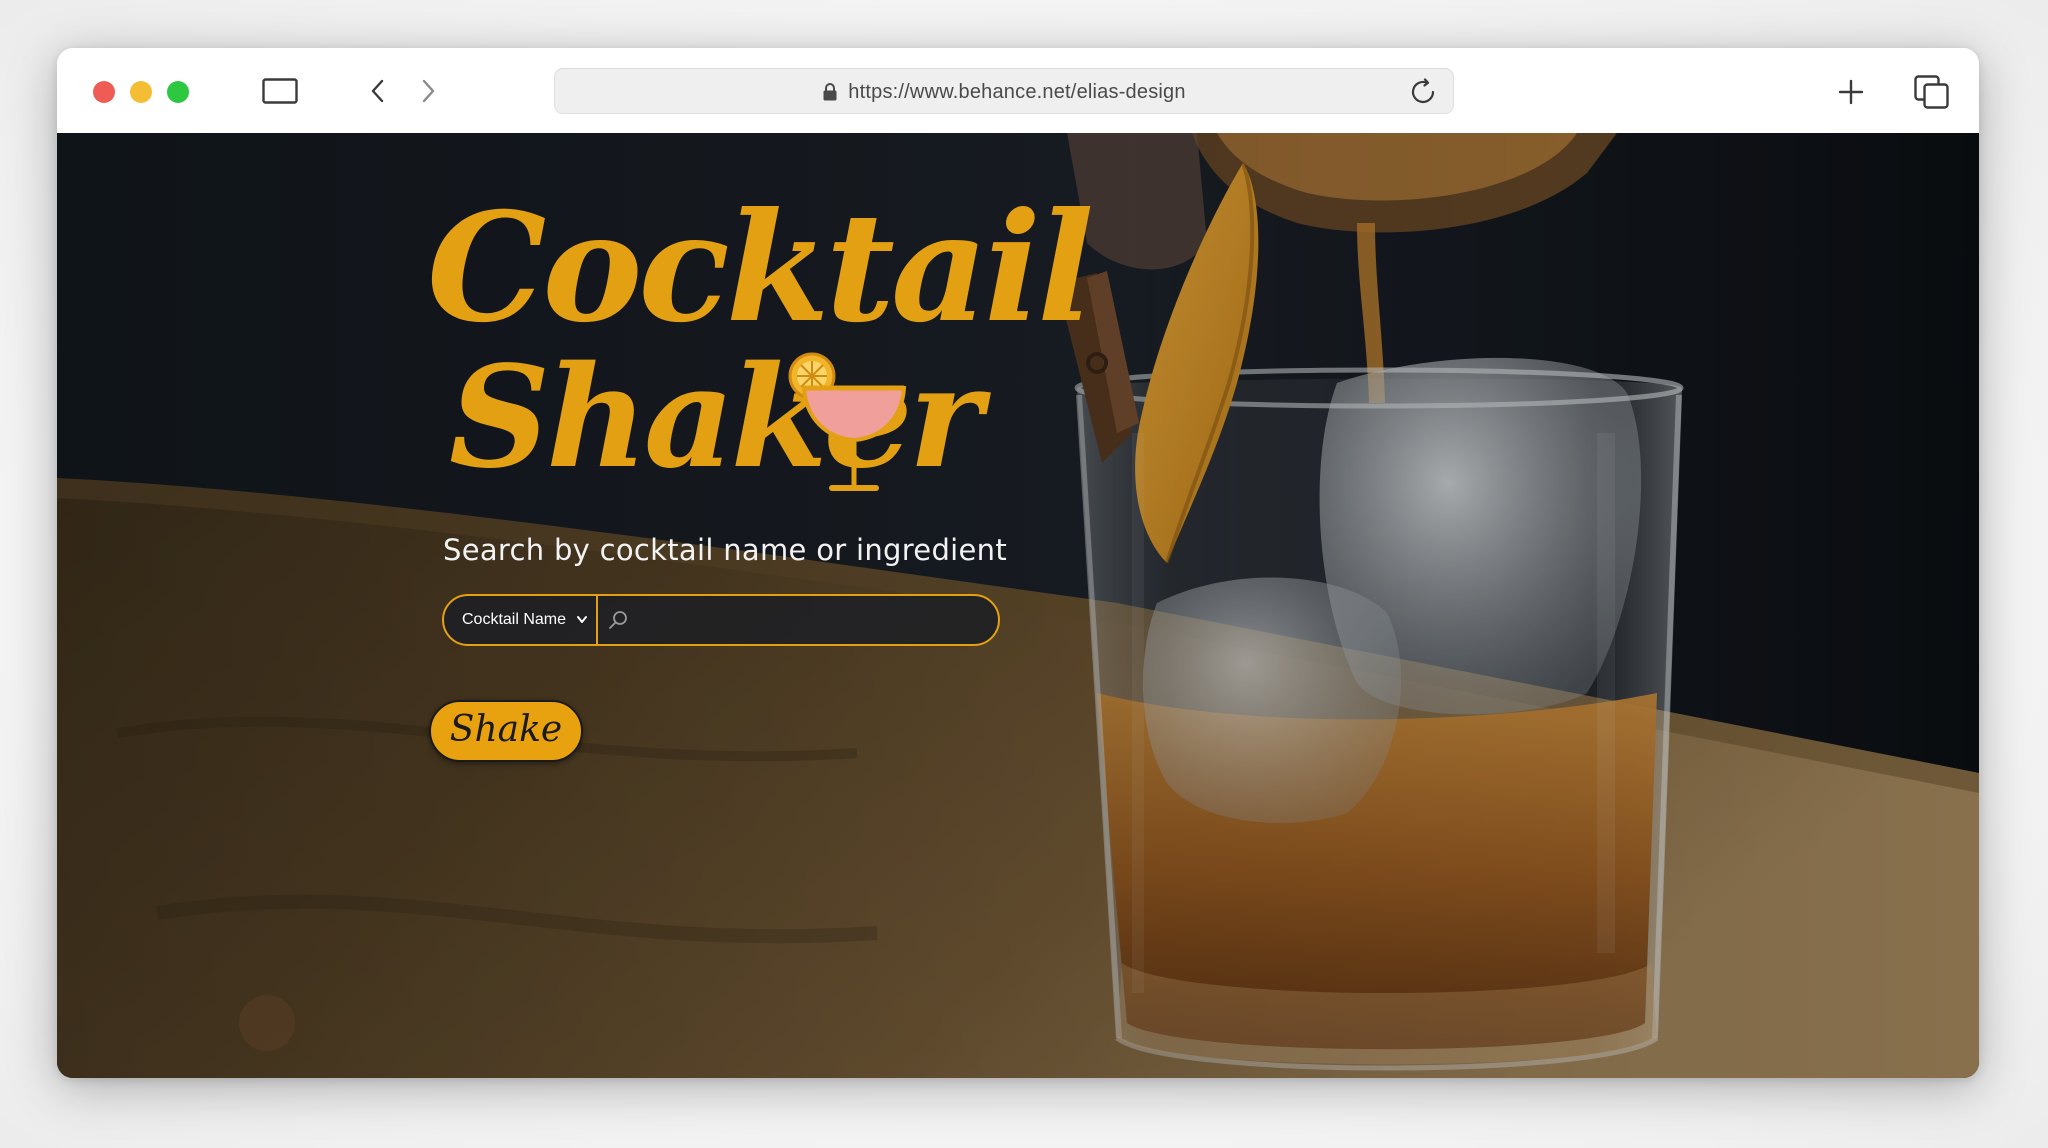 This screenshot has height=1148, width=2048. Describe the element at coordinates (760, 268) in the screenshot. I see `logo-word-cocktail: Cocktail` at that location.